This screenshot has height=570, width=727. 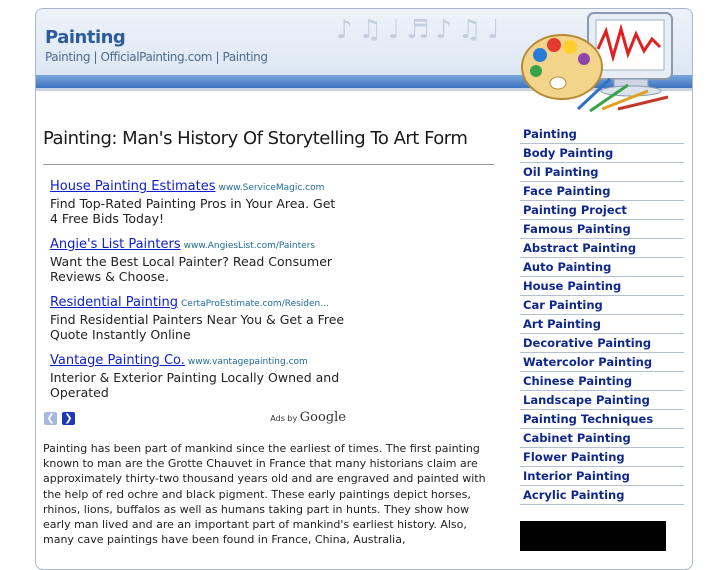 What do you see at coordinates (602, 191) in the screenshot?
I see `sidebar-item-face-painting: Face Painting` at bounding box center [602, 191].